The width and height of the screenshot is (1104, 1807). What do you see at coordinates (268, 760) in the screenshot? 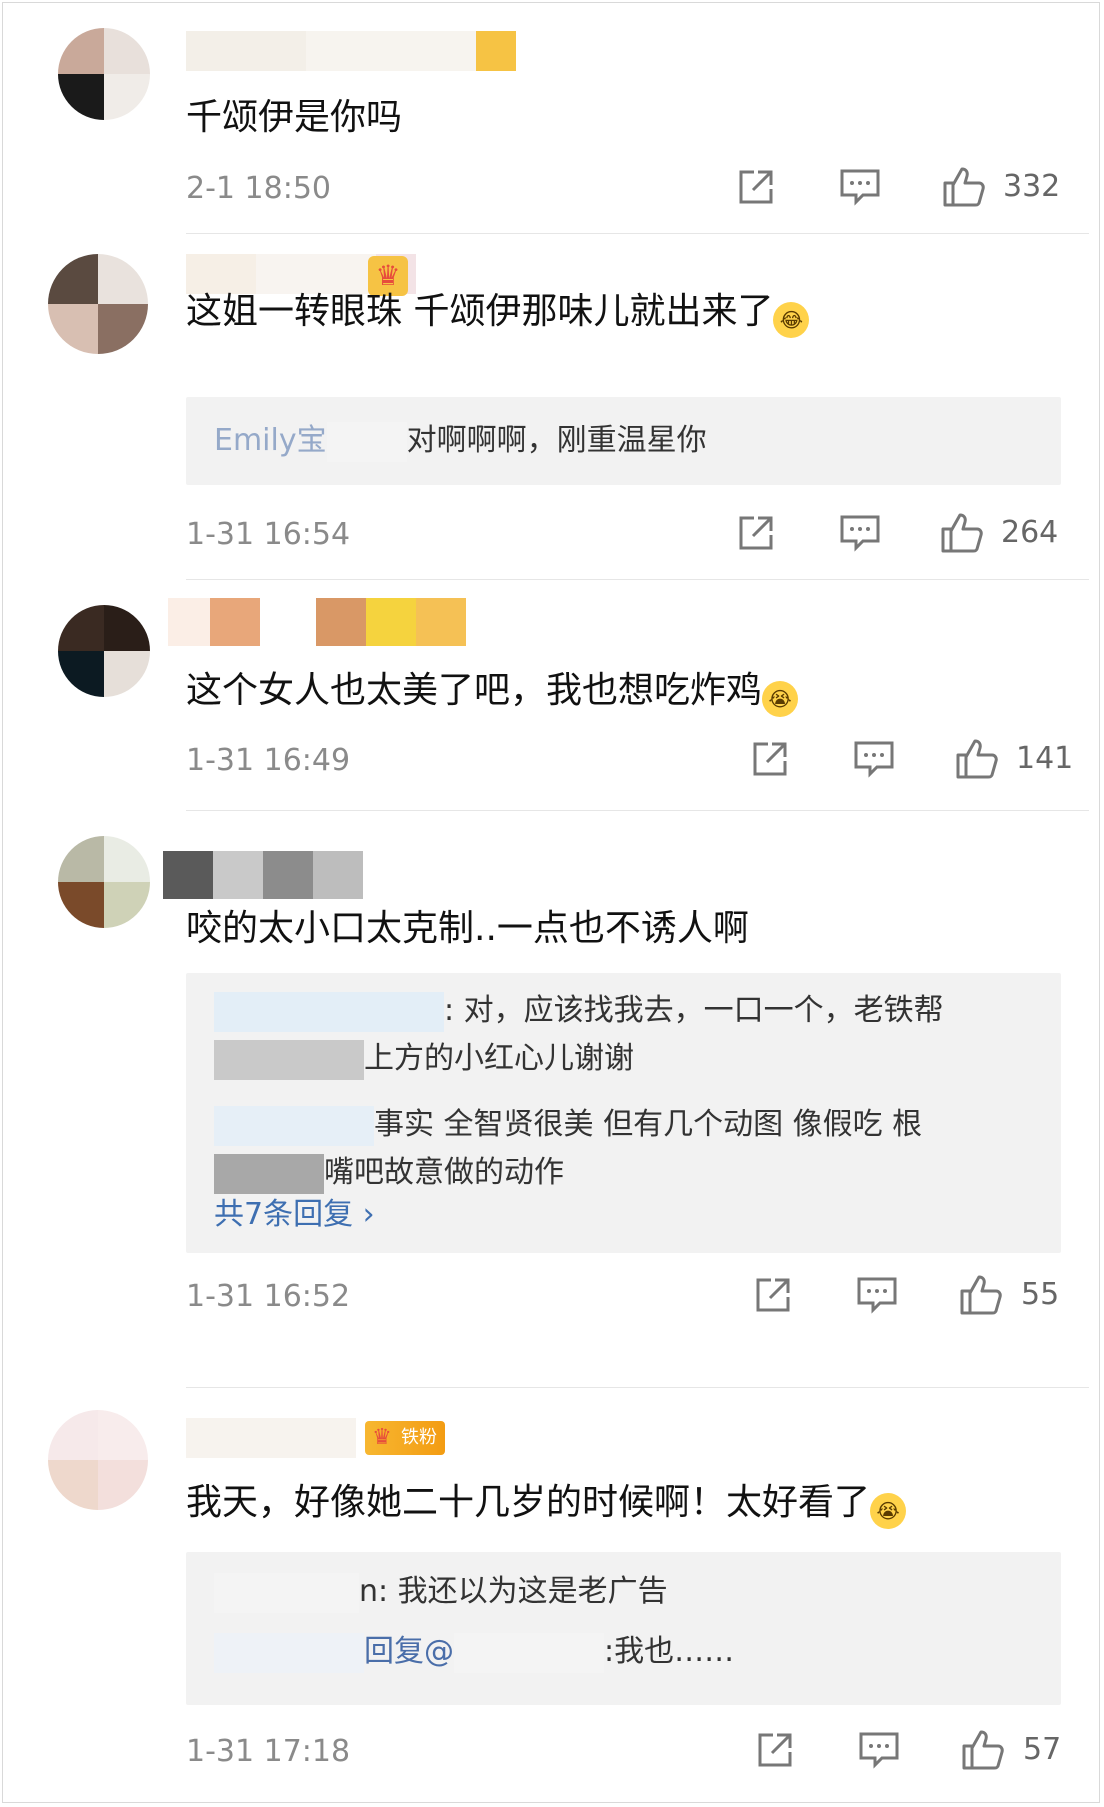
I see `comment-time: 1-31 16:49` at bounding box center [268, 760].